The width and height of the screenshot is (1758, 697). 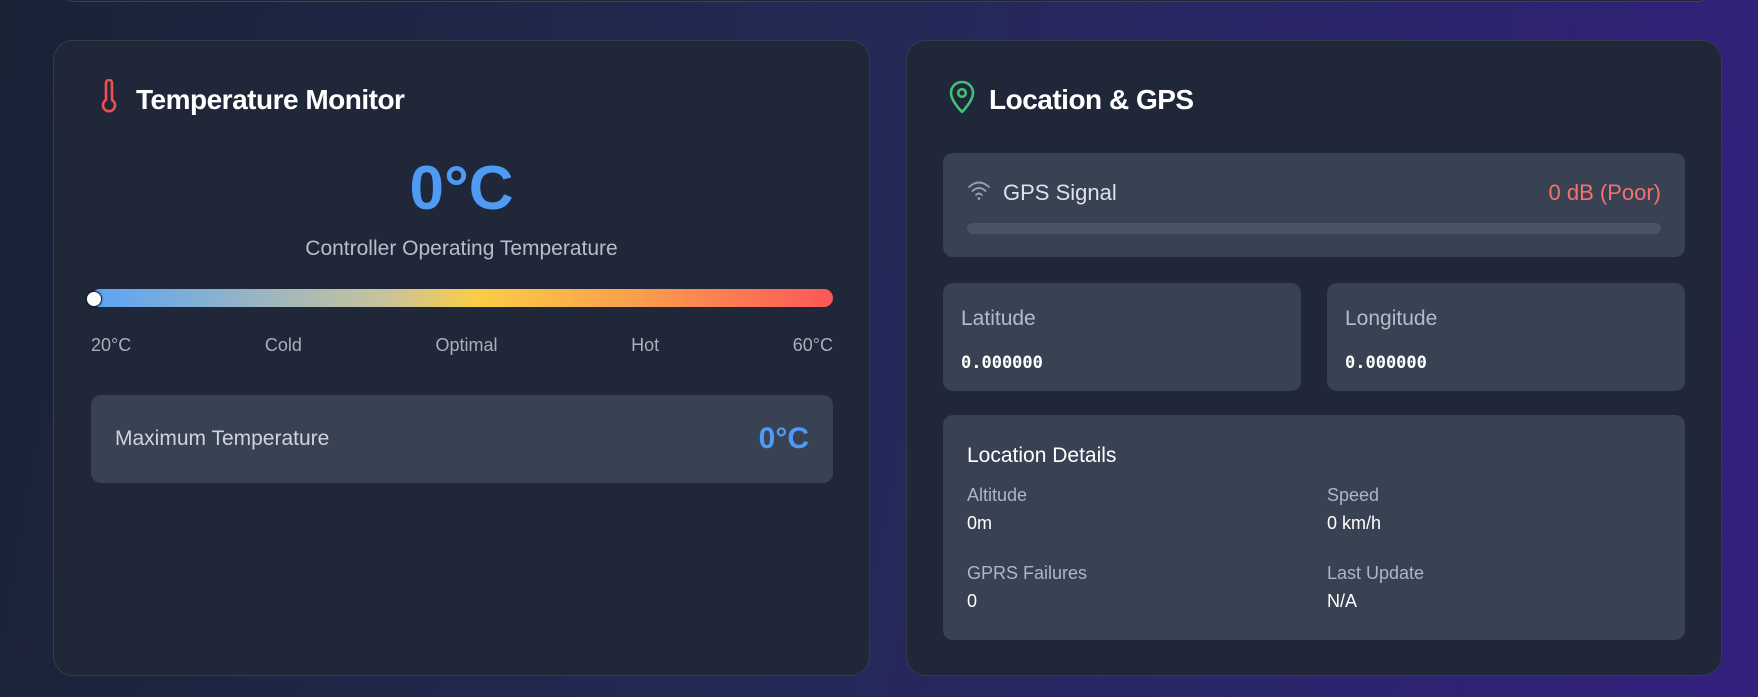 What do you see at coordinates (1342, 601) in the screenshot?
I see `detail-value: N/A` at bounding box center [1342, 601].